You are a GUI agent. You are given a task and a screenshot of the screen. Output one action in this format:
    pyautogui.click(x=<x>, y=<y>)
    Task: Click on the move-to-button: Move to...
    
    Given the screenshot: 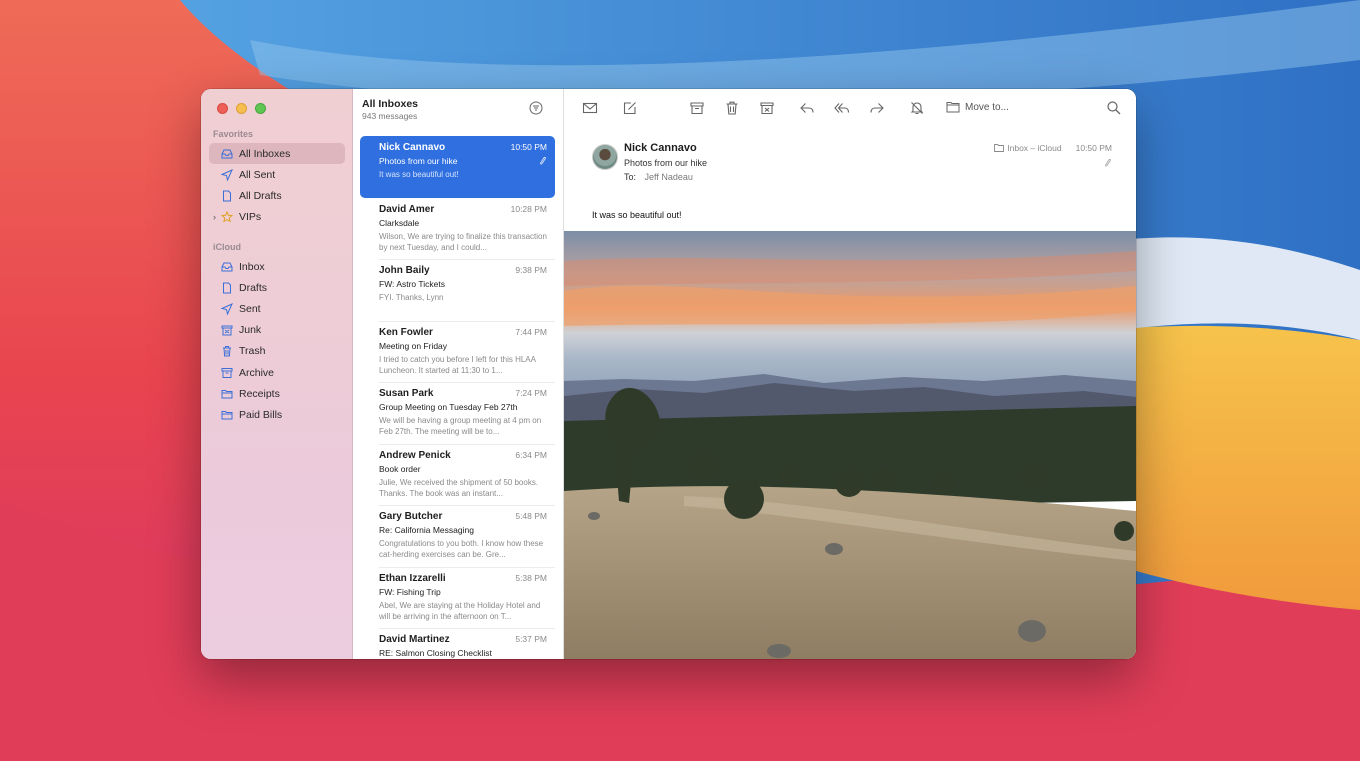 What is the action you would take?
    pyautogui.click(x=977, y=107)
    